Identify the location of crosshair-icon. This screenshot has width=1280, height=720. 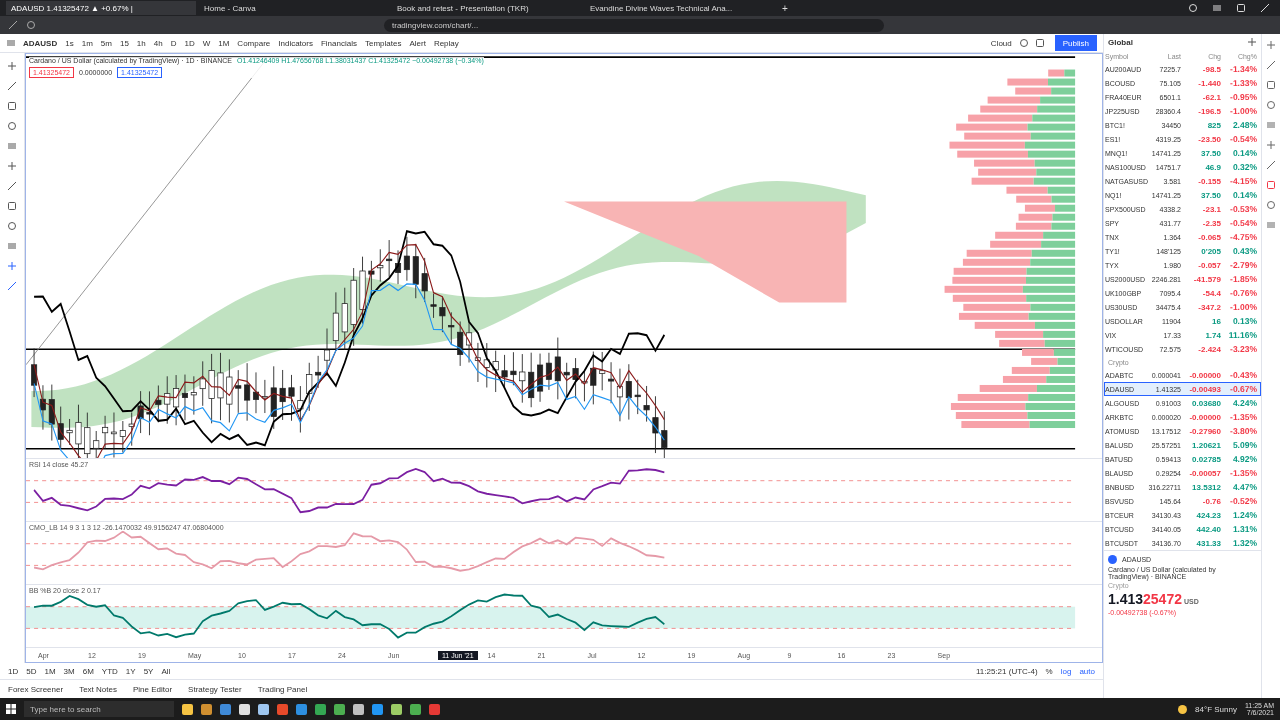
(12, 66).